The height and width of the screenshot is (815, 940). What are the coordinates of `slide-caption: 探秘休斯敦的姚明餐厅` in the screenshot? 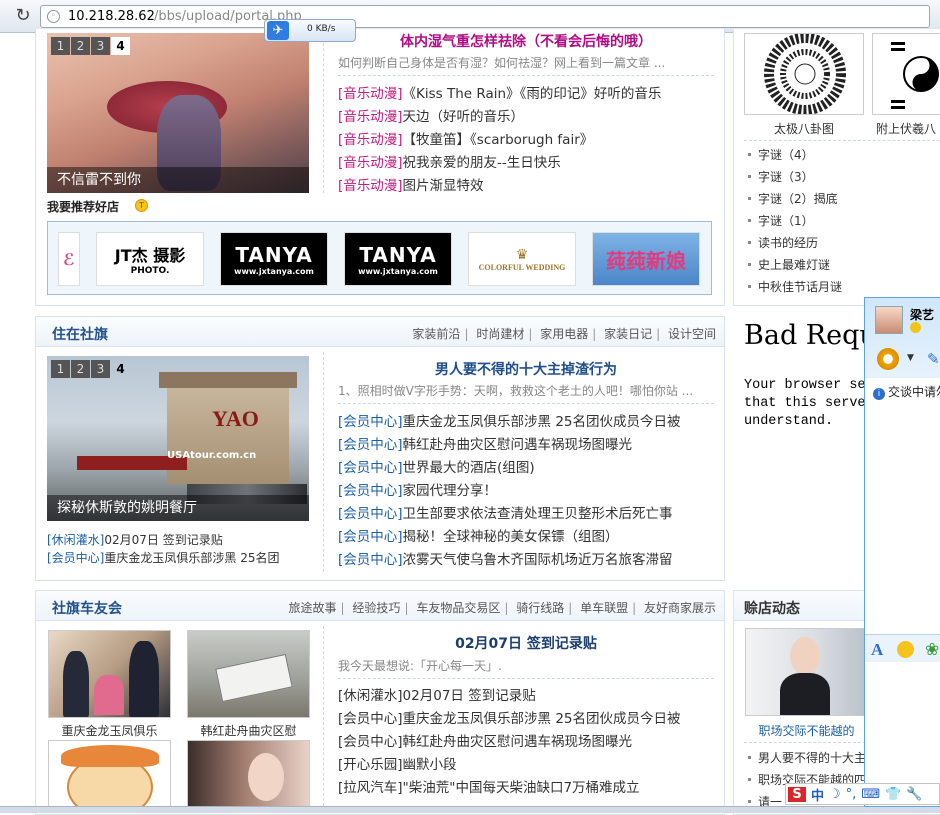 It's located at (178, 508).